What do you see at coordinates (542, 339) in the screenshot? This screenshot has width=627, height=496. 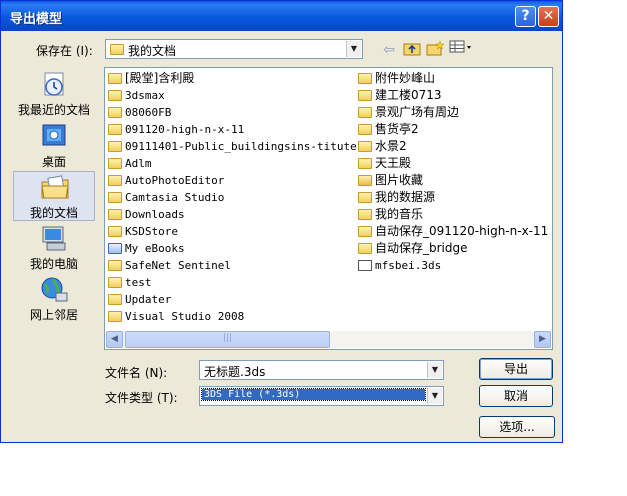 I see `scroll-right-button: ▶` at bounding box center [542, 339].